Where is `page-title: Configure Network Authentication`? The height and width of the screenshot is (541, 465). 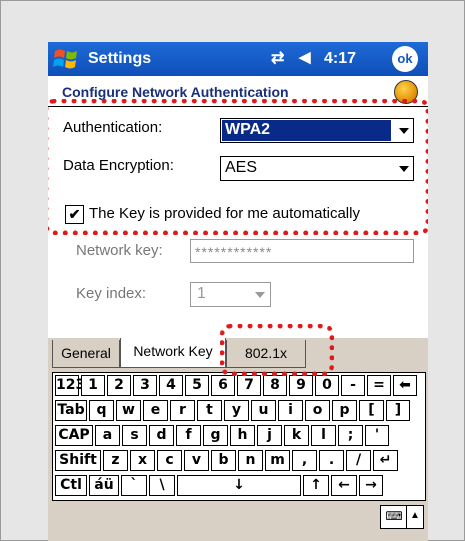
page-title: Configure Network Authentication is located at coordinates (175, 92).